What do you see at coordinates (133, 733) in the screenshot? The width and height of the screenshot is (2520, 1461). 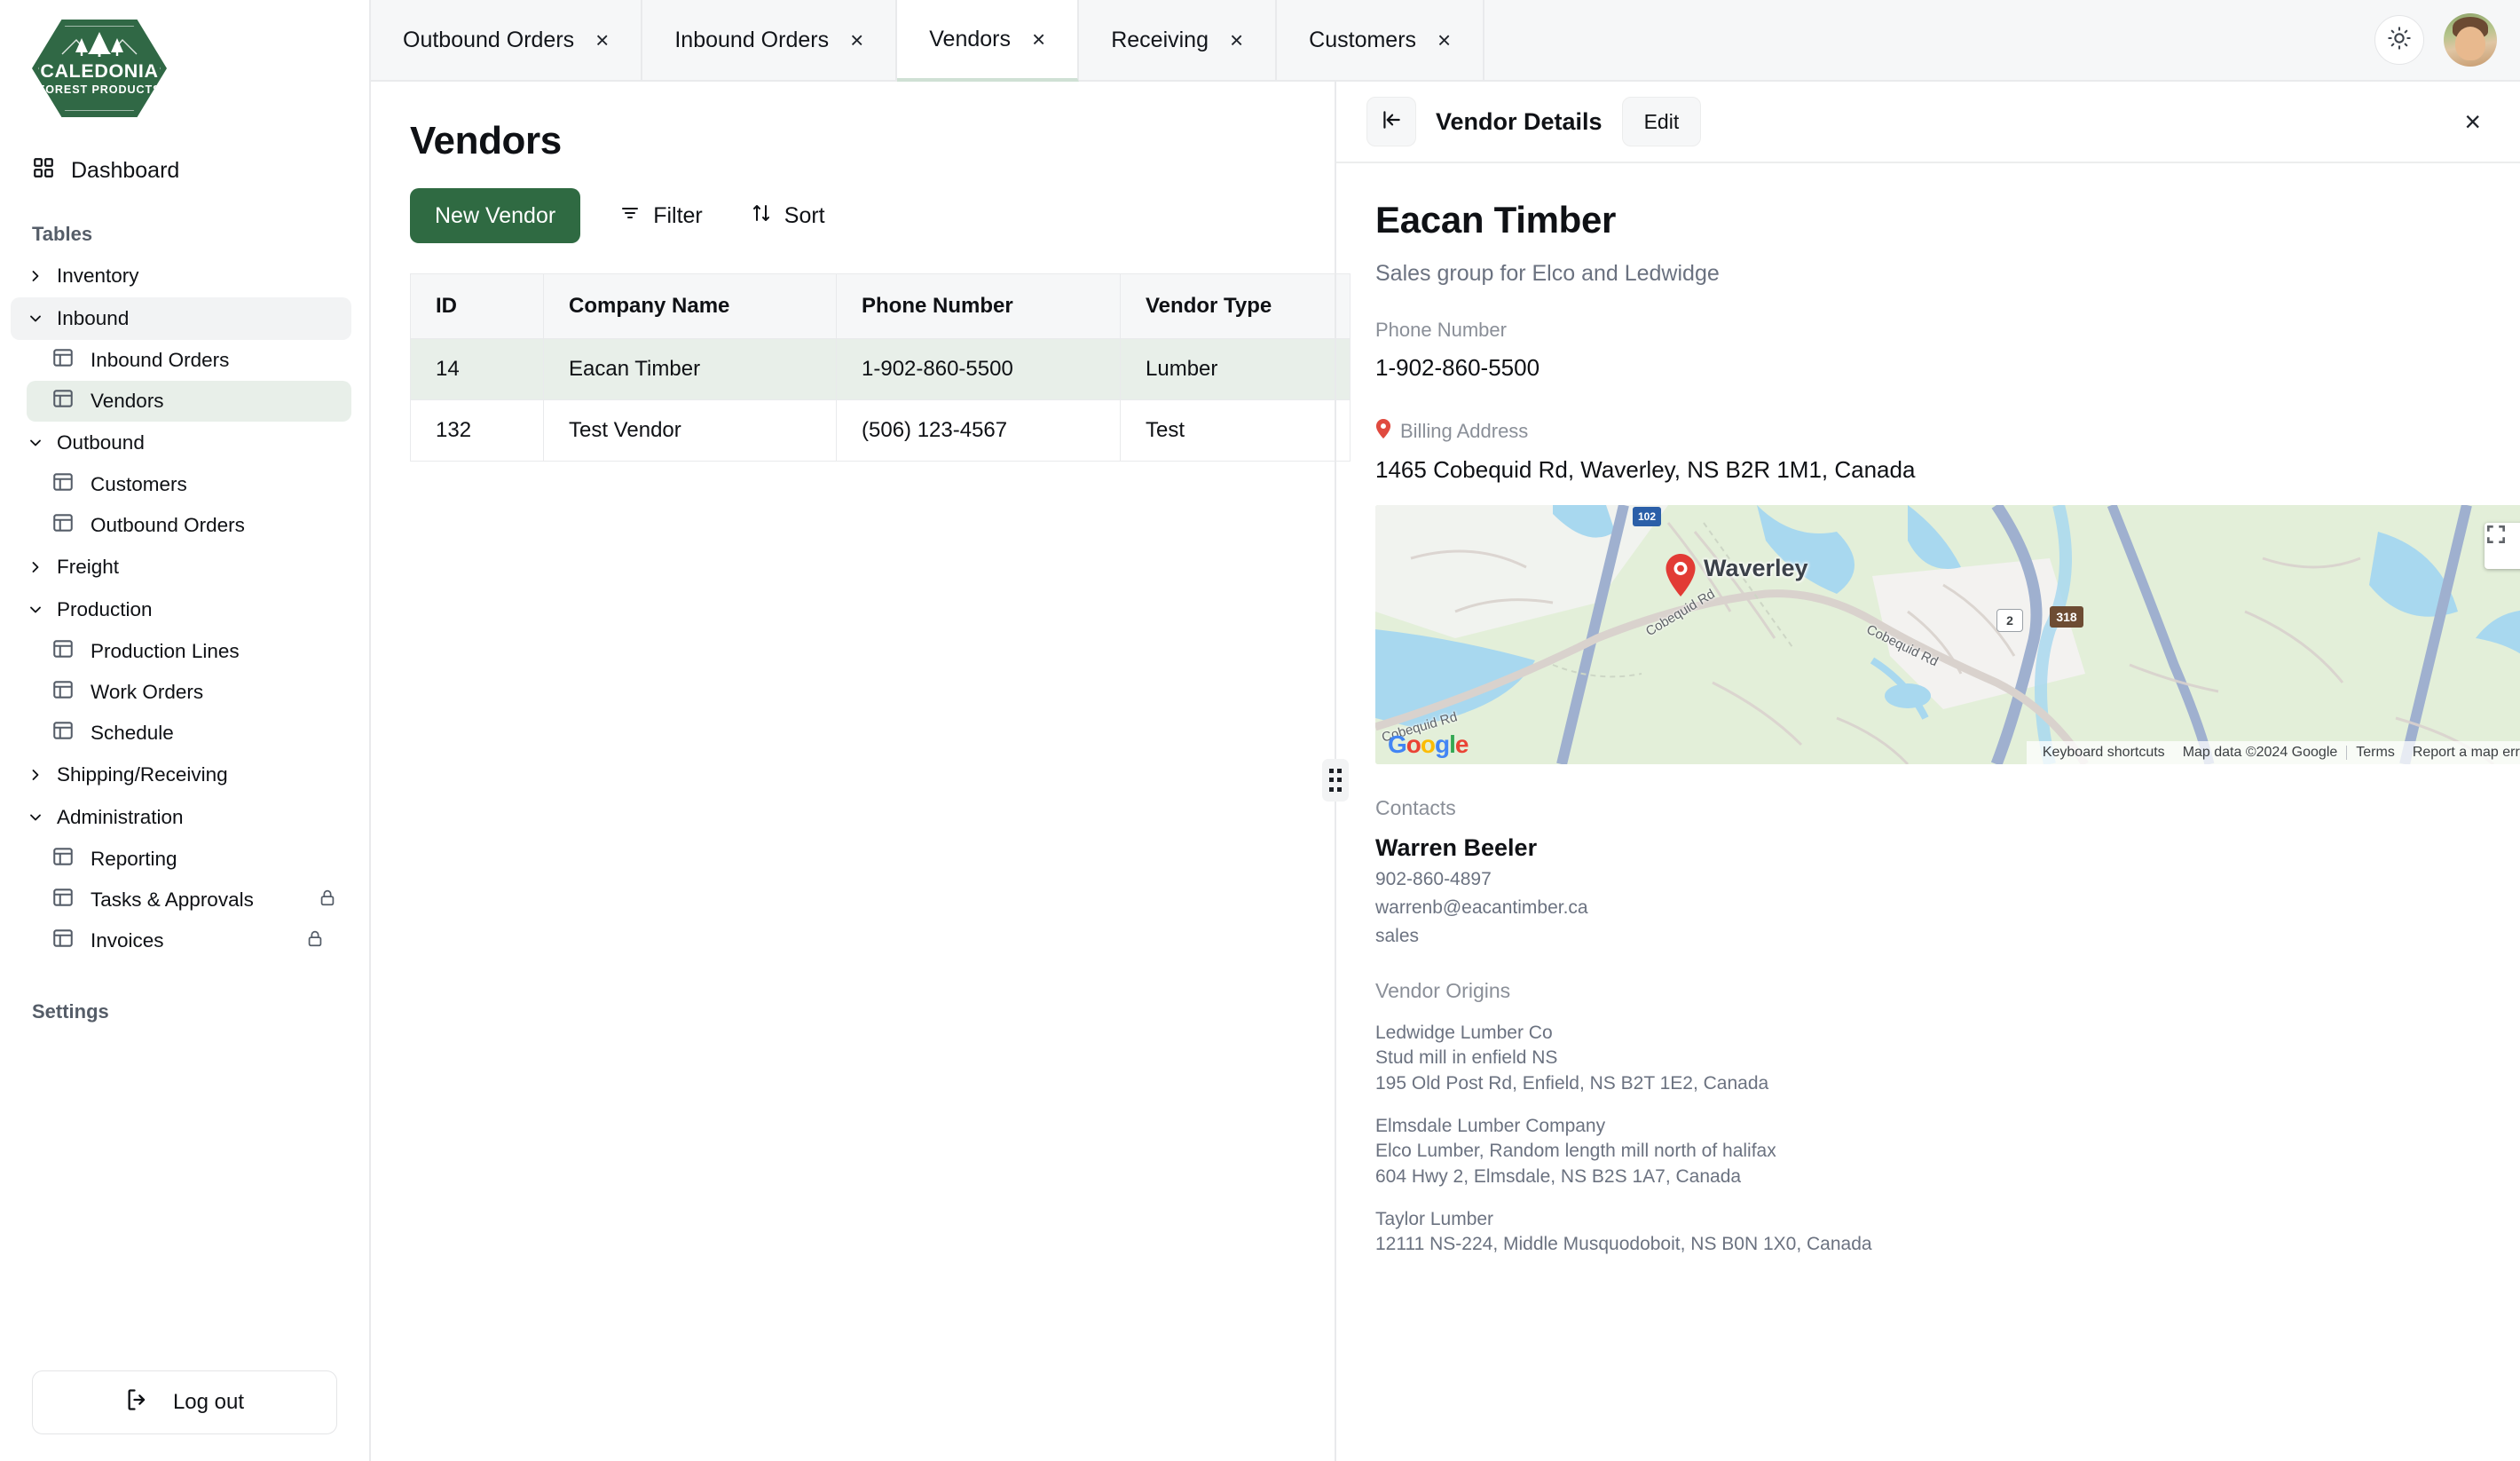 I see `sidebar-item-label: Schedule` at bounding box center [133, 733].